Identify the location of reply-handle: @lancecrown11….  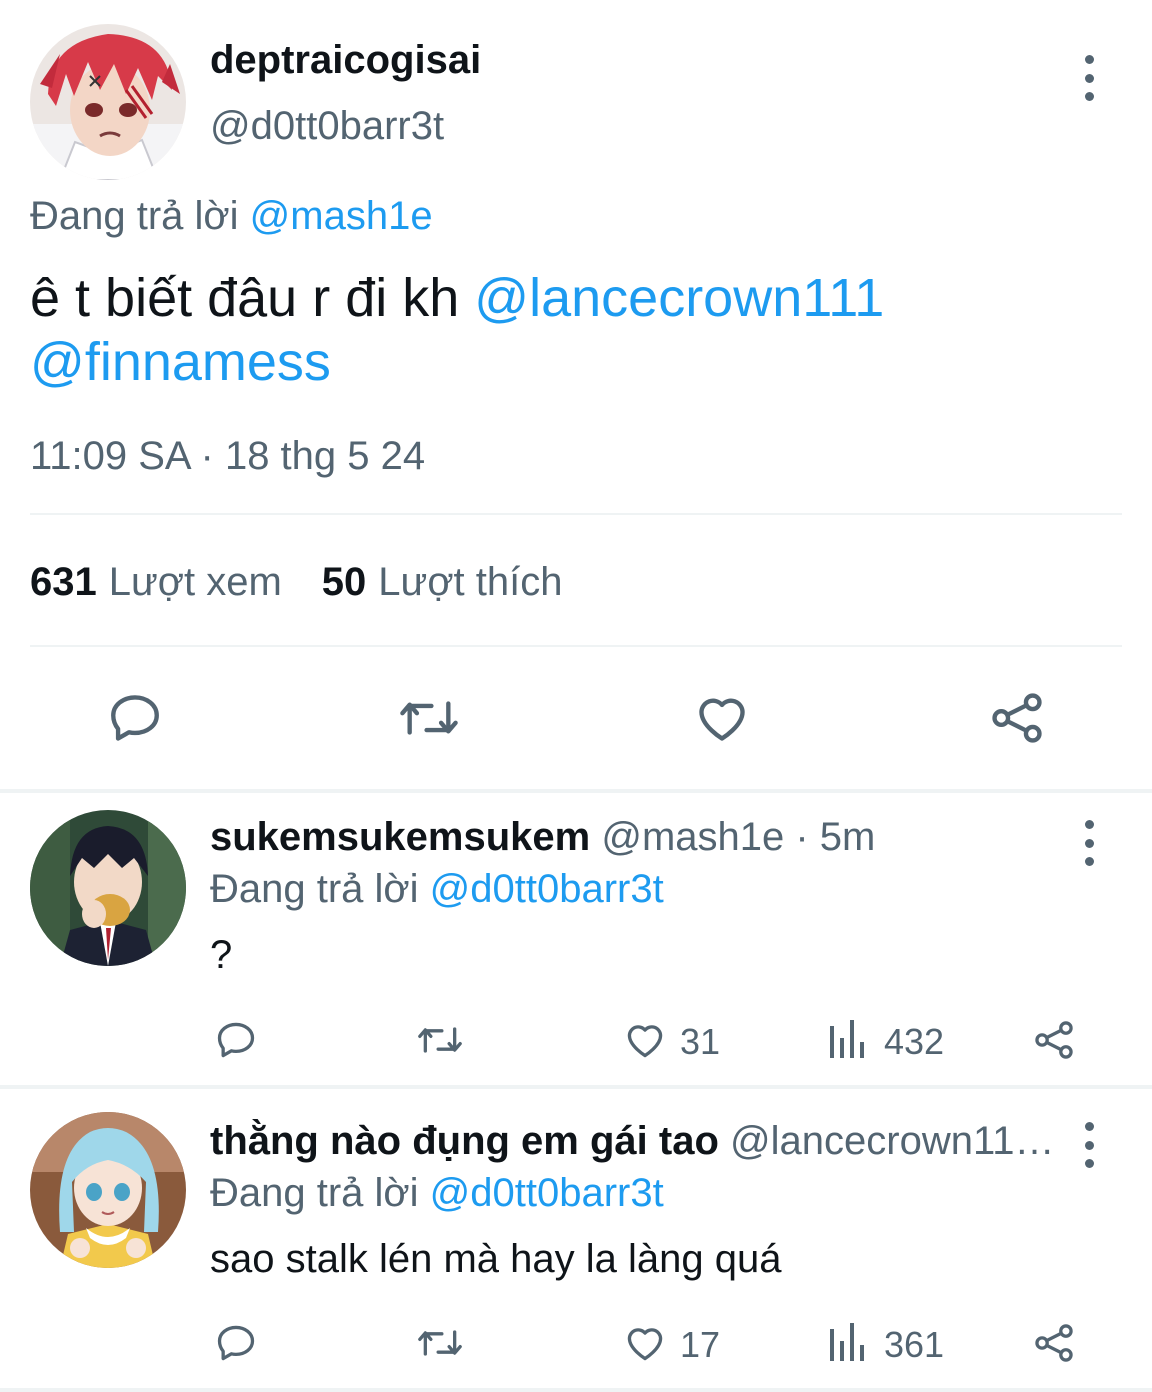
(892, 1141).